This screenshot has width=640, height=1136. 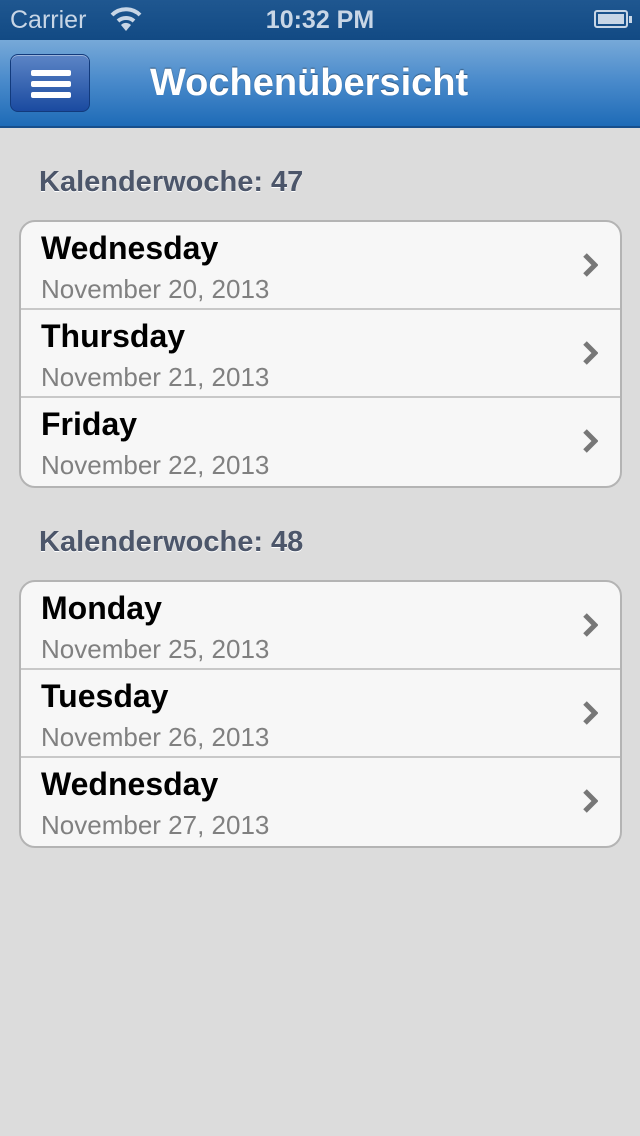 What do you see at coordinates (155, 825) in the screenshot?
I see `date-label: November 27, 2013` at bounding box center [155, 825].